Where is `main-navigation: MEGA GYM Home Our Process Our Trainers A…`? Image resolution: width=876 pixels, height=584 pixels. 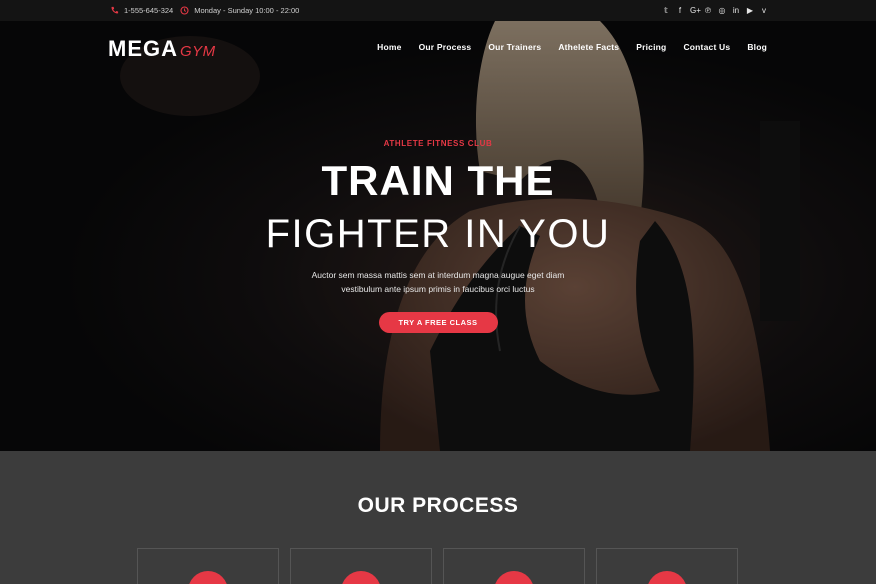 main-navigation: MEGA GYM Home Our Process Our Trainers A… is located at coordinates (438, 48).